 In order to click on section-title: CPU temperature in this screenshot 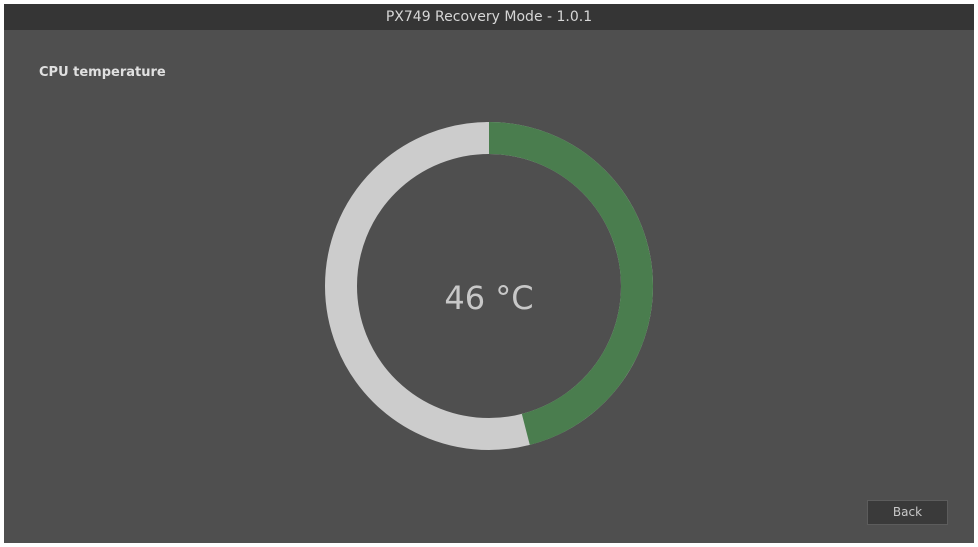, I will do `click(102, 72)`.